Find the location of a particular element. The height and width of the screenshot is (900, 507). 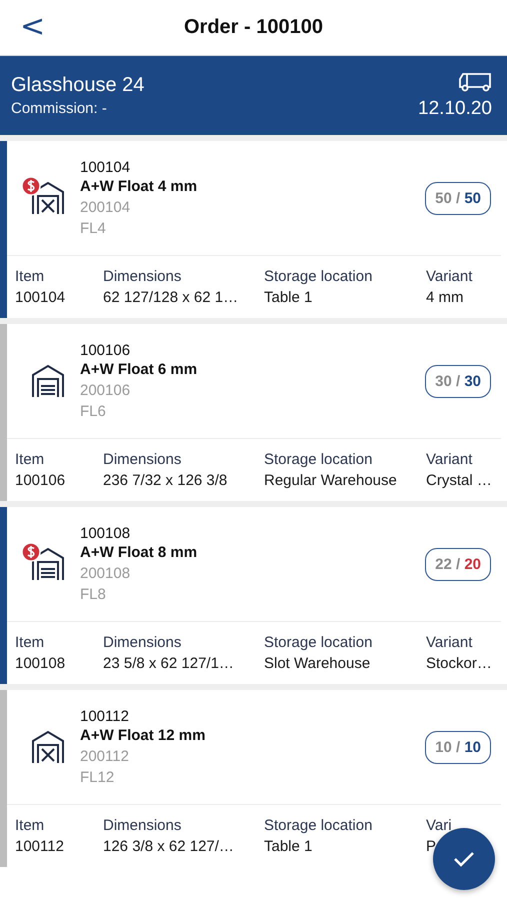

item-number: 100108 is located at coordinates (106, 533).